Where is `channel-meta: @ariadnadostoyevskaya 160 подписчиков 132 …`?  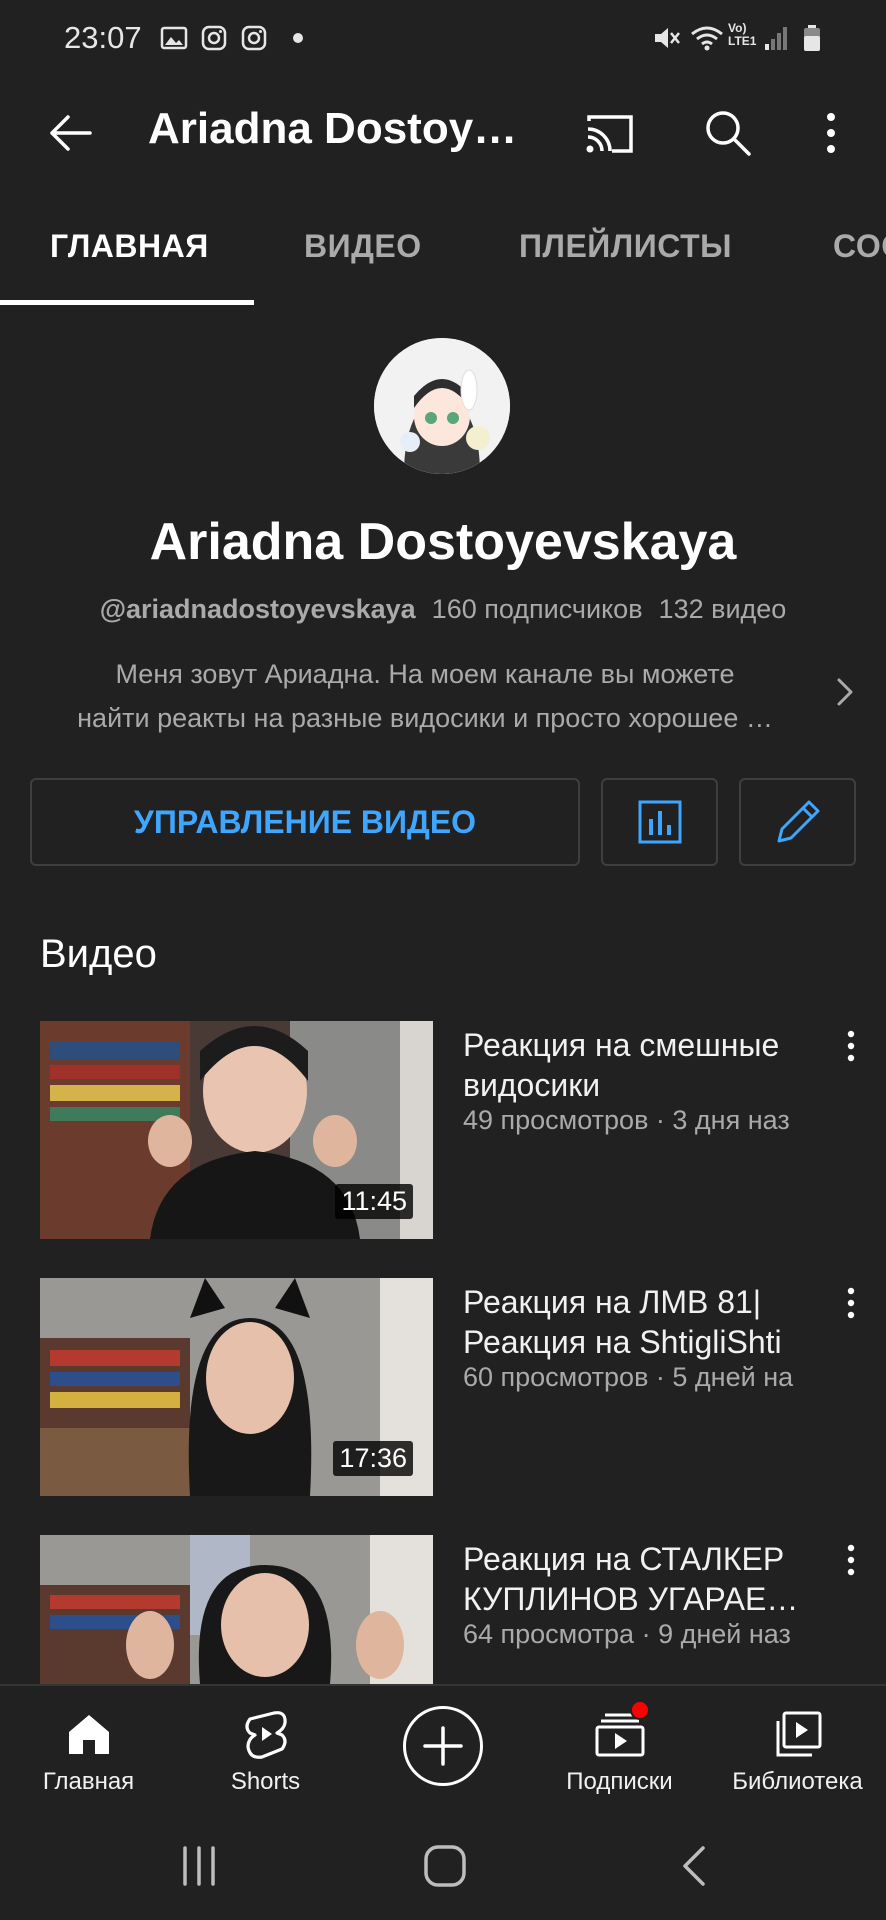 channel-meta: @ariadnadostoyevskaya 160 подписчиков 132 … is located at coordinates (443, 609).